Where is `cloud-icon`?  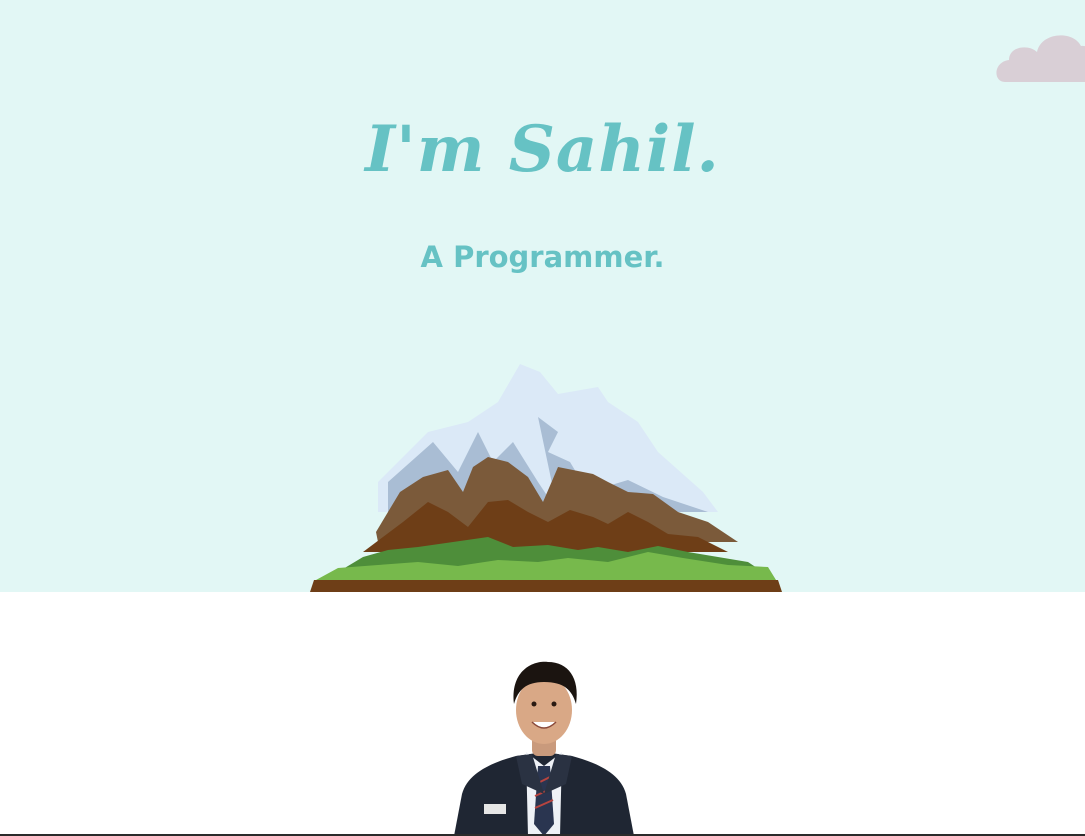 cloud-icon is located at coordinates (1040, 58).